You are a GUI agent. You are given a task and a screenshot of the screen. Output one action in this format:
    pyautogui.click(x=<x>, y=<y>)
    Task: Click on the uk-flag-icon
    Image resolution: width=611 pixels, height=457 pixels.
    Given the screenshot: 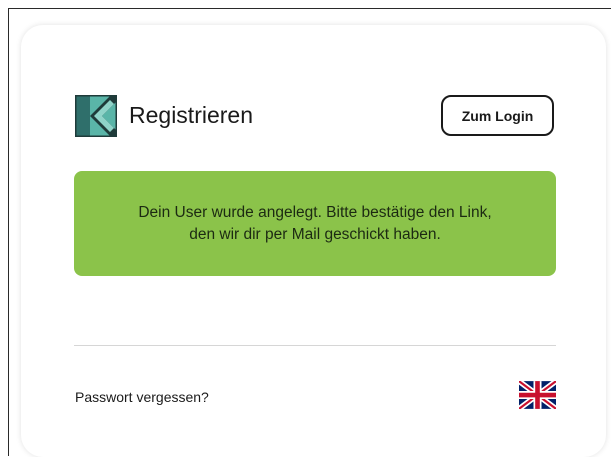 What is the action you would take?
    pyautogui.click(x=537, y=395)
    